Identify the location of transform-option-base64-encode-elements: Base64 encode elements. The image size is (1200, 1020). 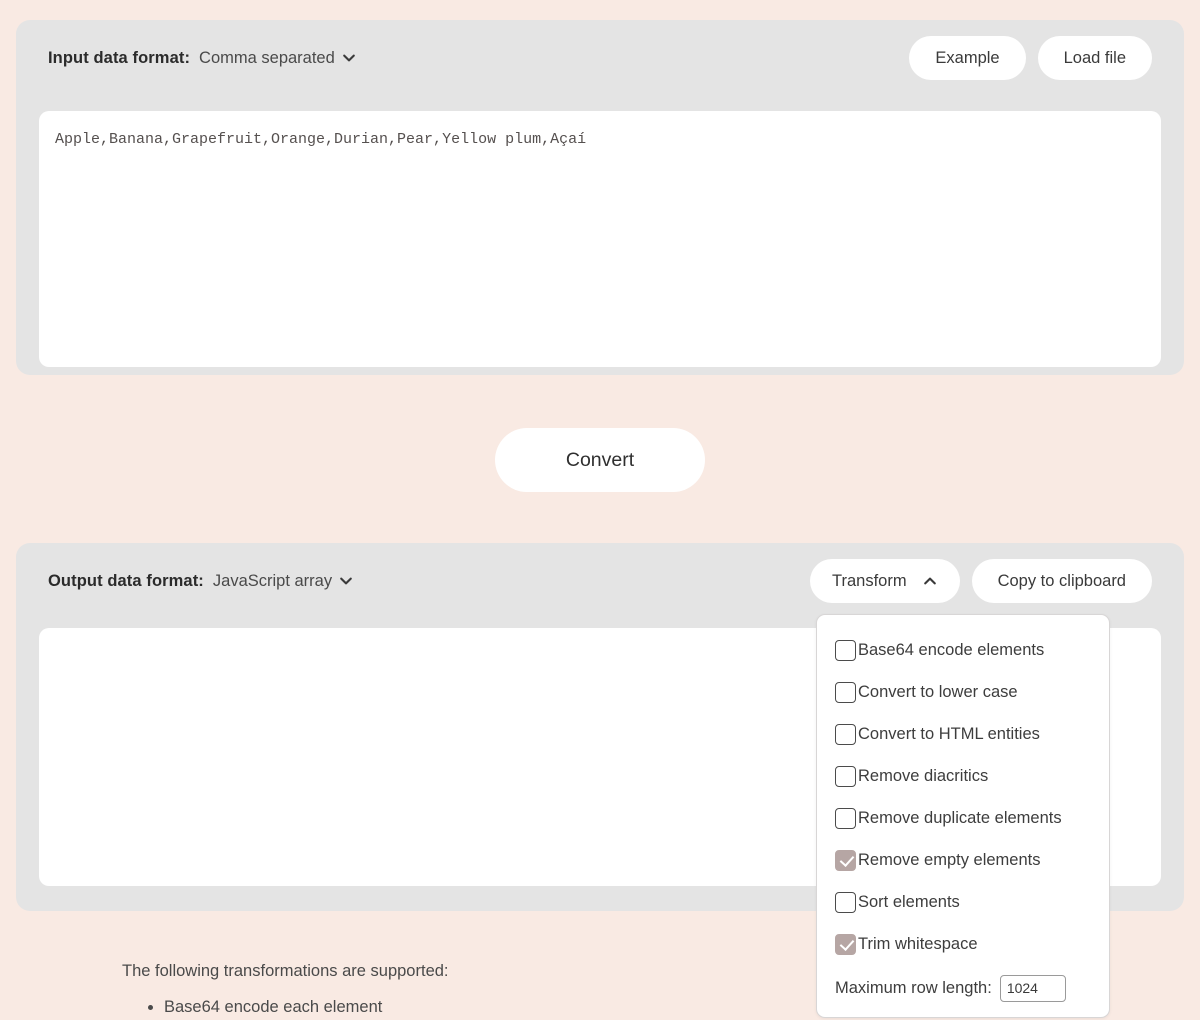
(963, 650).